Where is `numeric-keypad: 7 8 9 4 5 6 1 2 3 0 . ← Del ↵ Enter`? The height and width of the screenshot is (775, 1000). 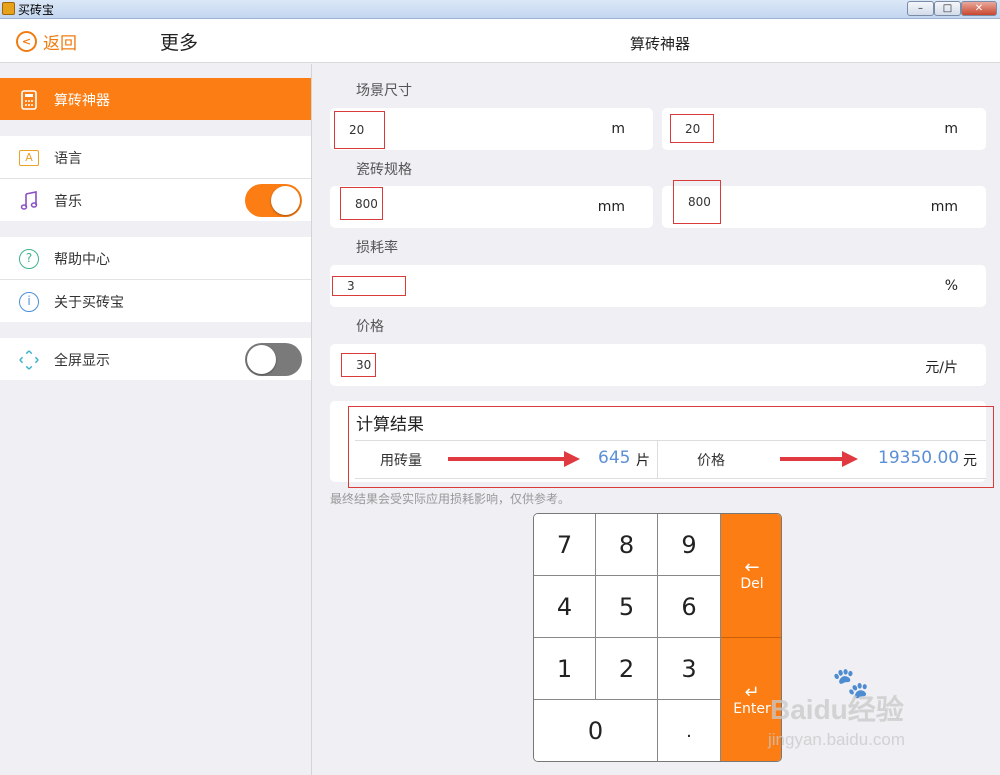 numeric-keypad: 7 8 9 4 5 6 1 2 3 0 . ← Del ↵ Enter is located at coordinates (657, 637).